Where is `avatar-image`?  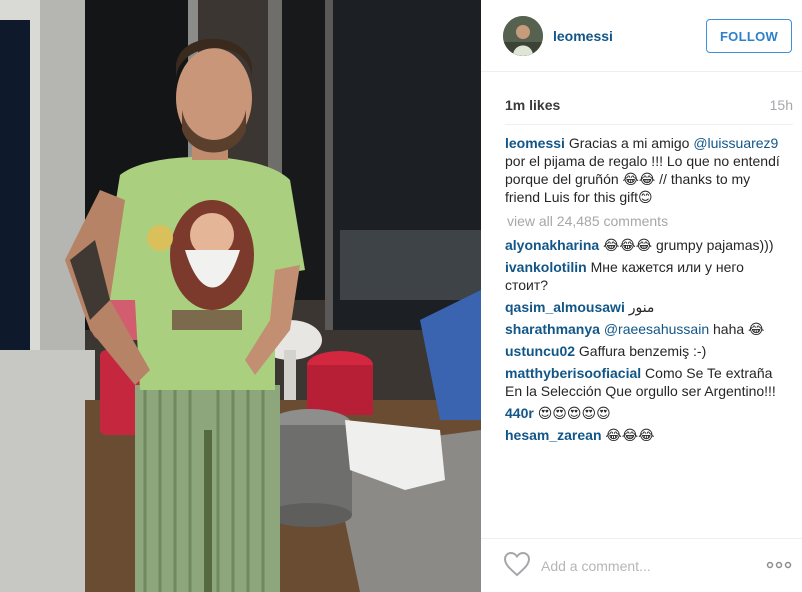 avatar-image is located at coordinates (523, 36).